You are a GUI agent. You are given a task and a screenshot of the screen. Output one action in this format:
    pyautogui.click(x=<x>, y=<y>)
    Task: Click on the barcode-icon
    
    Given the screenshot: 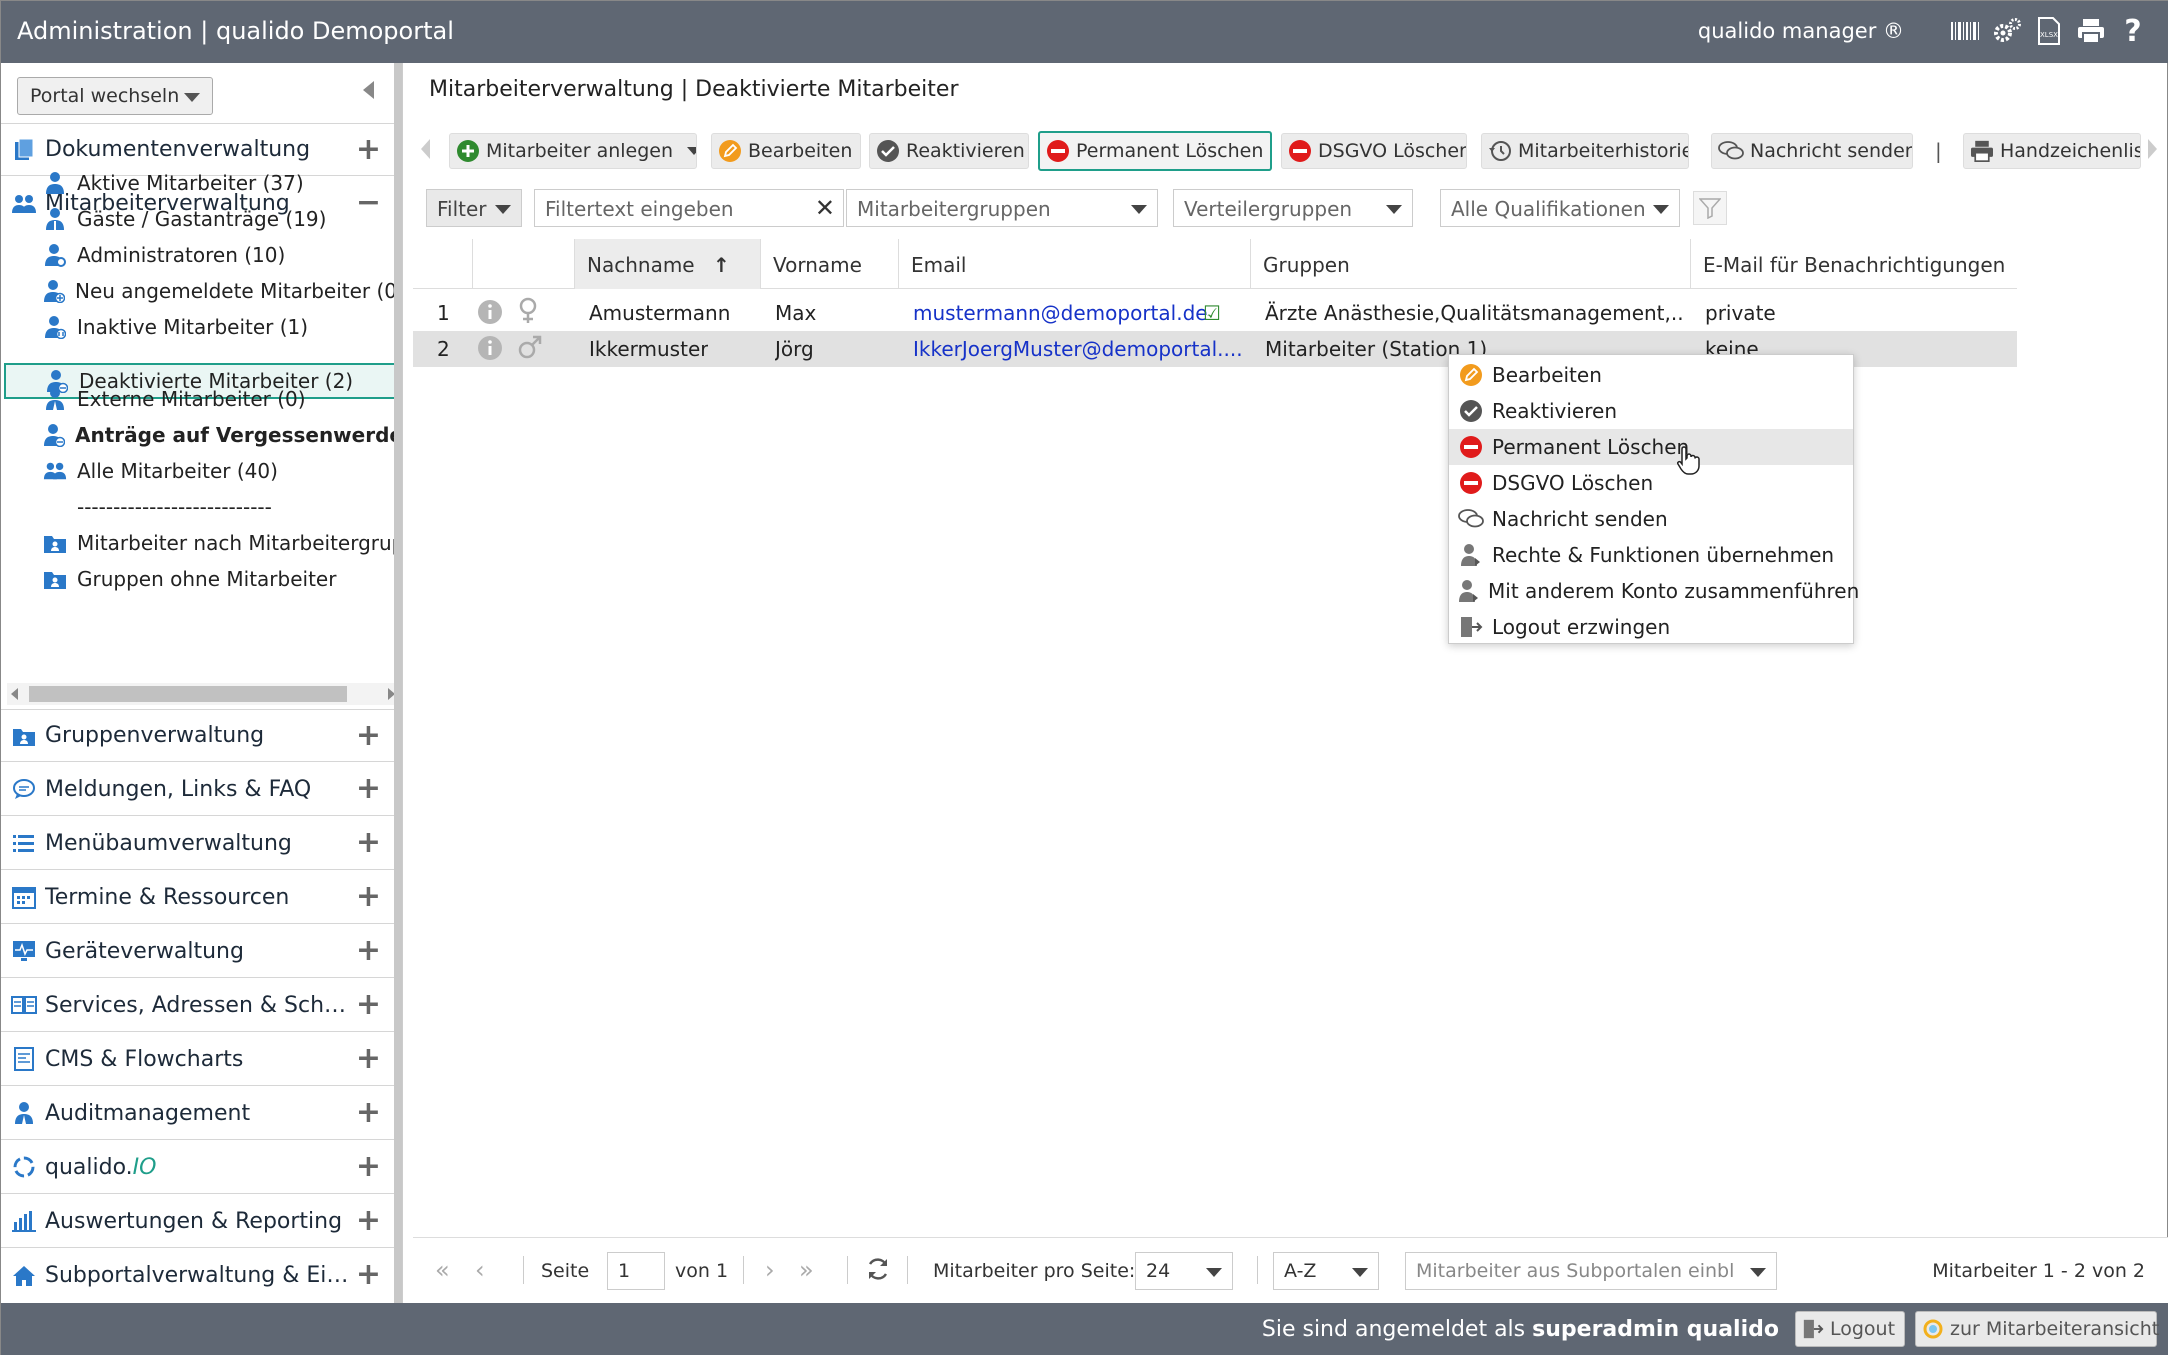 What is the action you would take?
    pyautogui.click(x=1965, y=31)
    